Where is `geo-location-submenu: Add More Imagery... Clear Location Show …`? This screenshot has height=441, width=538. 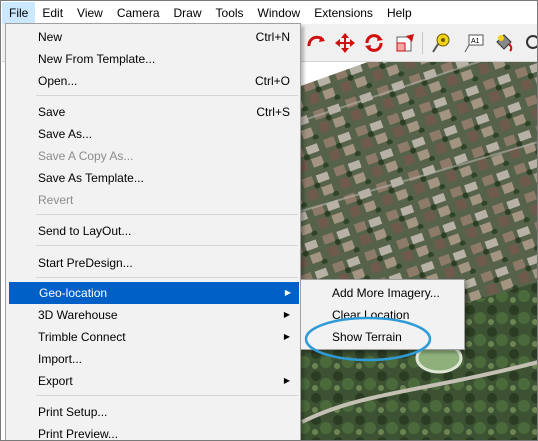 geo-location-submenu: Add More Imagery... Clear Location Show … is located at coordinates (382, 314).